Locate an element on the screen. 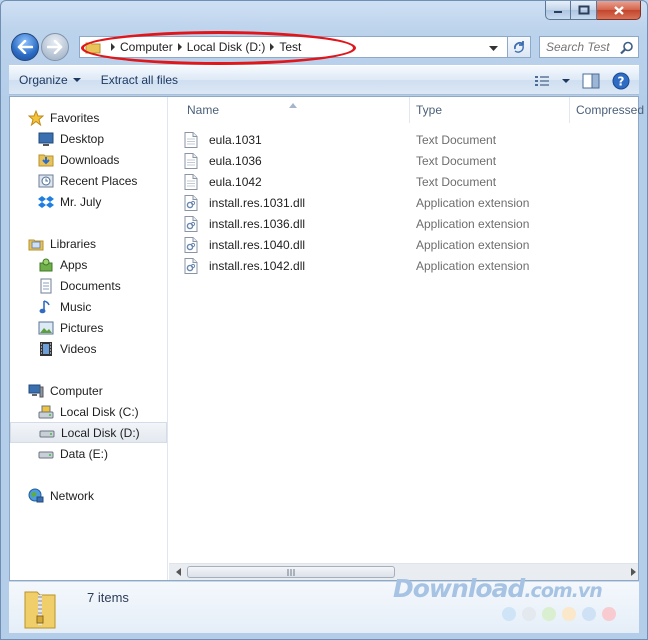 This screenshot has width=648, height=640. nav-documents: Documents is located at coordinates (88, 285).